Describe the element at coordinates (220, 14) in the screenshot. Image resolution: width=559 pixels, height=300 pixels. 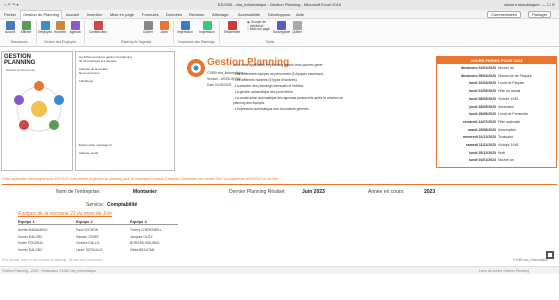
I see `menu-affichage: Affichage` at that location.